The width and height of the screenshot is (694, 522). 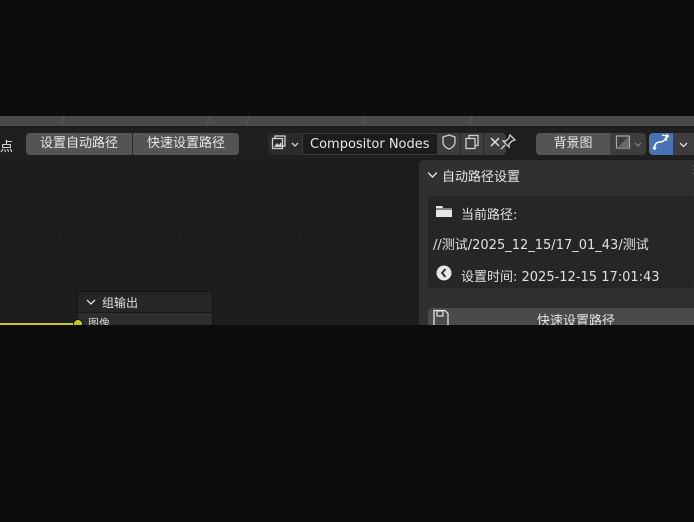 I want to click on collapse-chevron-icon, so click(x=91, y=302).